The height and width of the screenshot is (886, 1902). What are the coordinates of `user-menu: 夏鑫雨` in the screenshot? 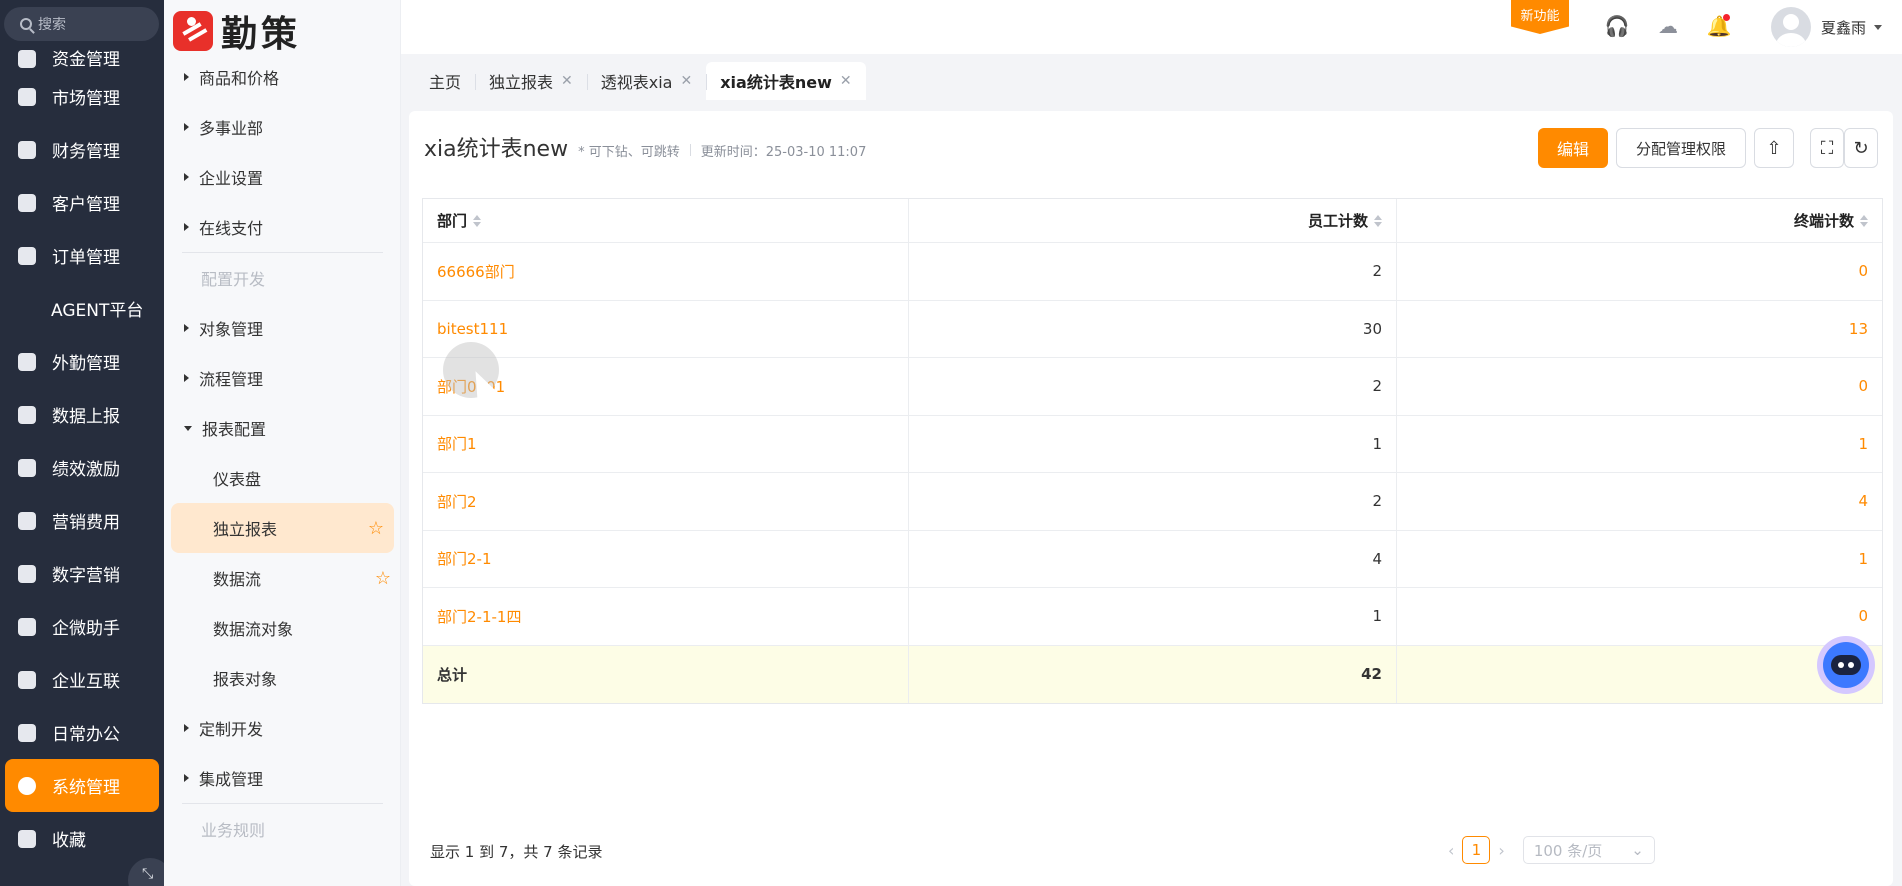 It's located at (1827, 27).